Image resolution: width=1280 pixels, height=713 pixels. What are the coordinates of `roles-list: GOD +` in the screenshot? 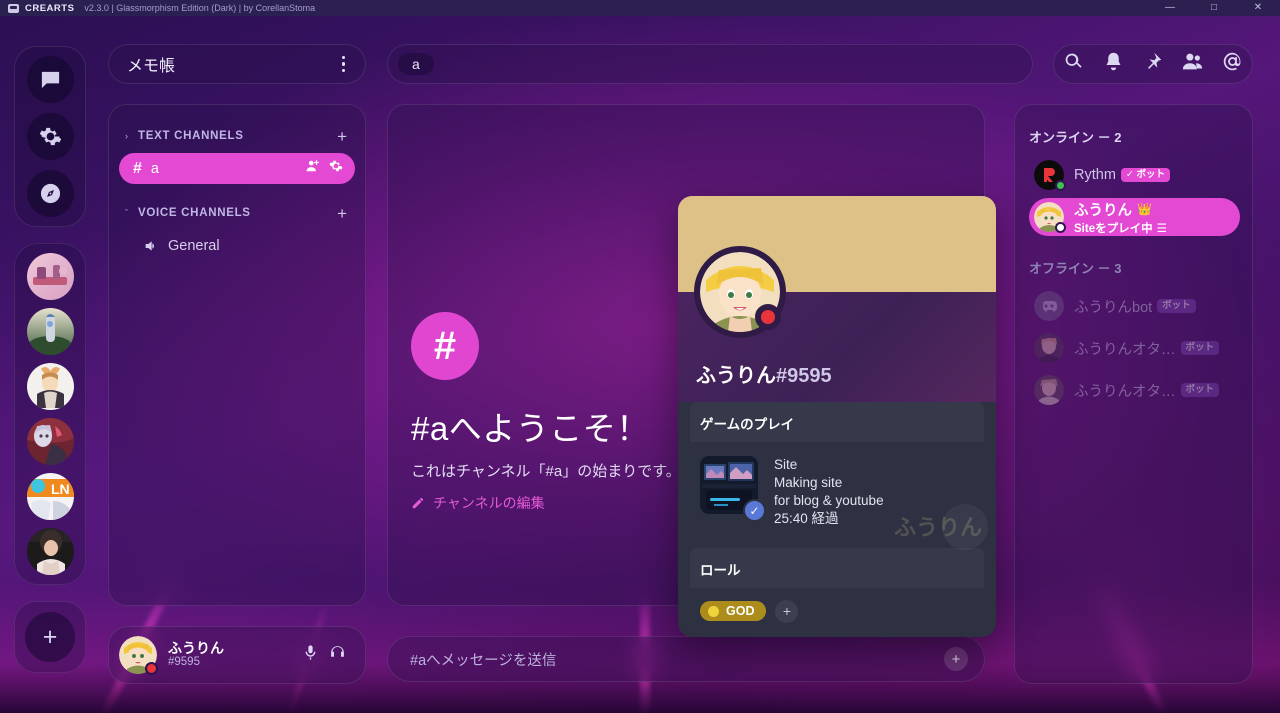 It's located at (837, 605).